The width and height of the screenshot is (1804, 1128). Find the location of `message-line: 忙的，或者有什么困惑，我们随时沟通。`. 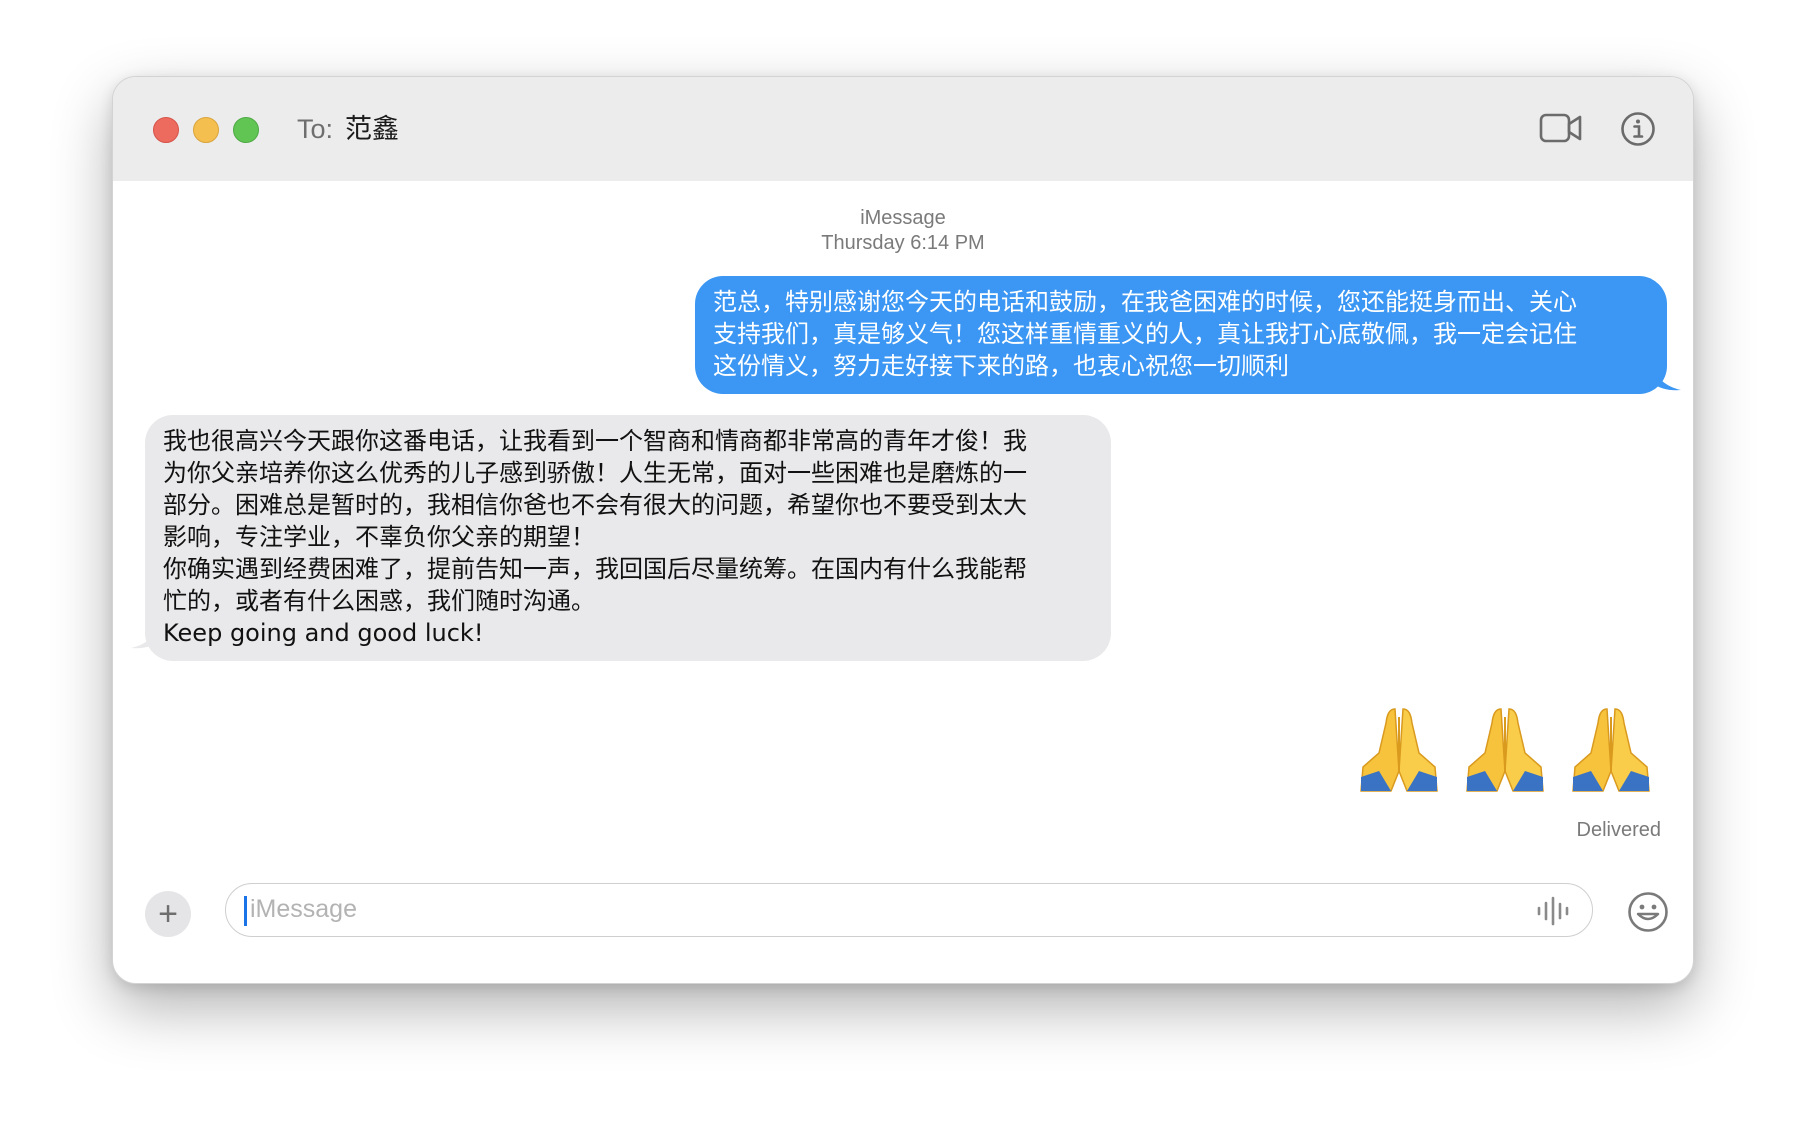

message-line: 忙的，或者有什么困惑，我们随时沟通。 is located at coordinates (379, 601).